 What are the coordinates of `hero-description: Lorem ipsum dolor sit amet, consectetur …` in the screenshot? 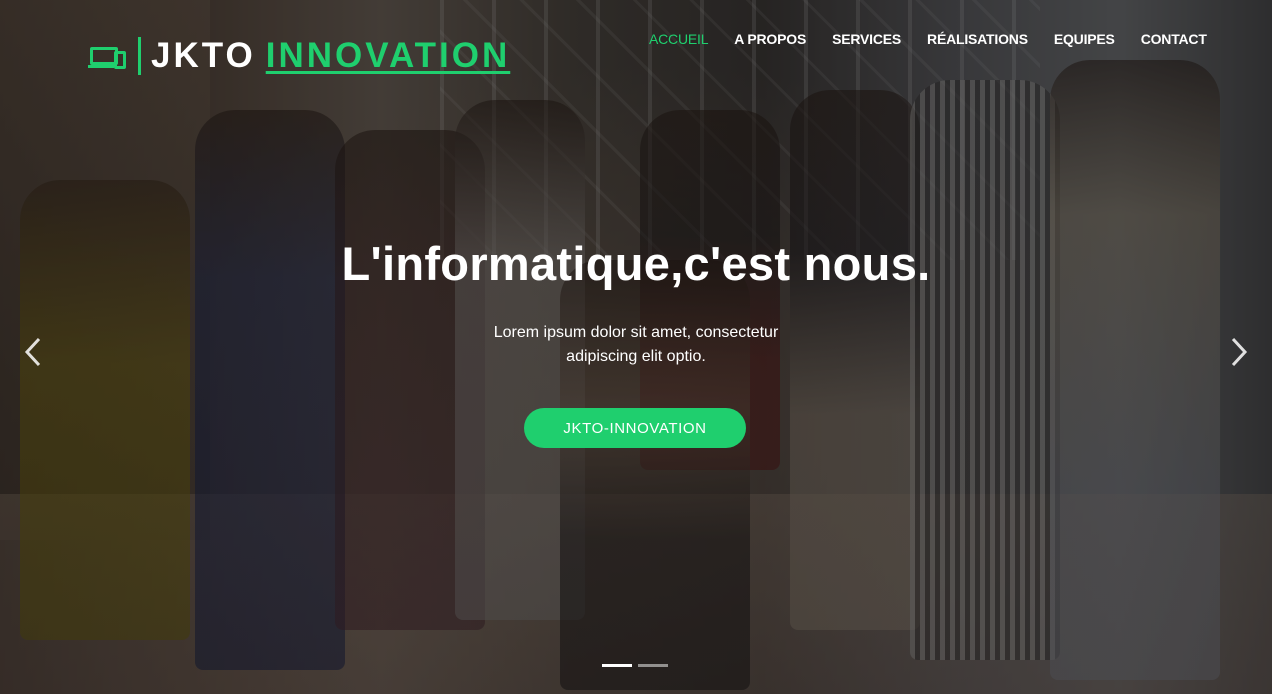 It's located at (636, 345).